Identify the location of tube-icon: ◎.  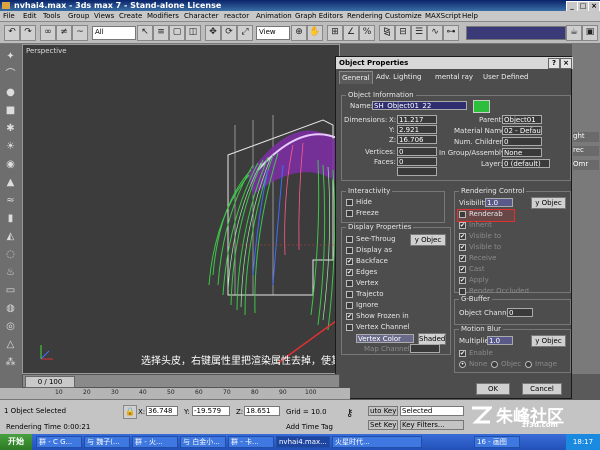
(10, 326).